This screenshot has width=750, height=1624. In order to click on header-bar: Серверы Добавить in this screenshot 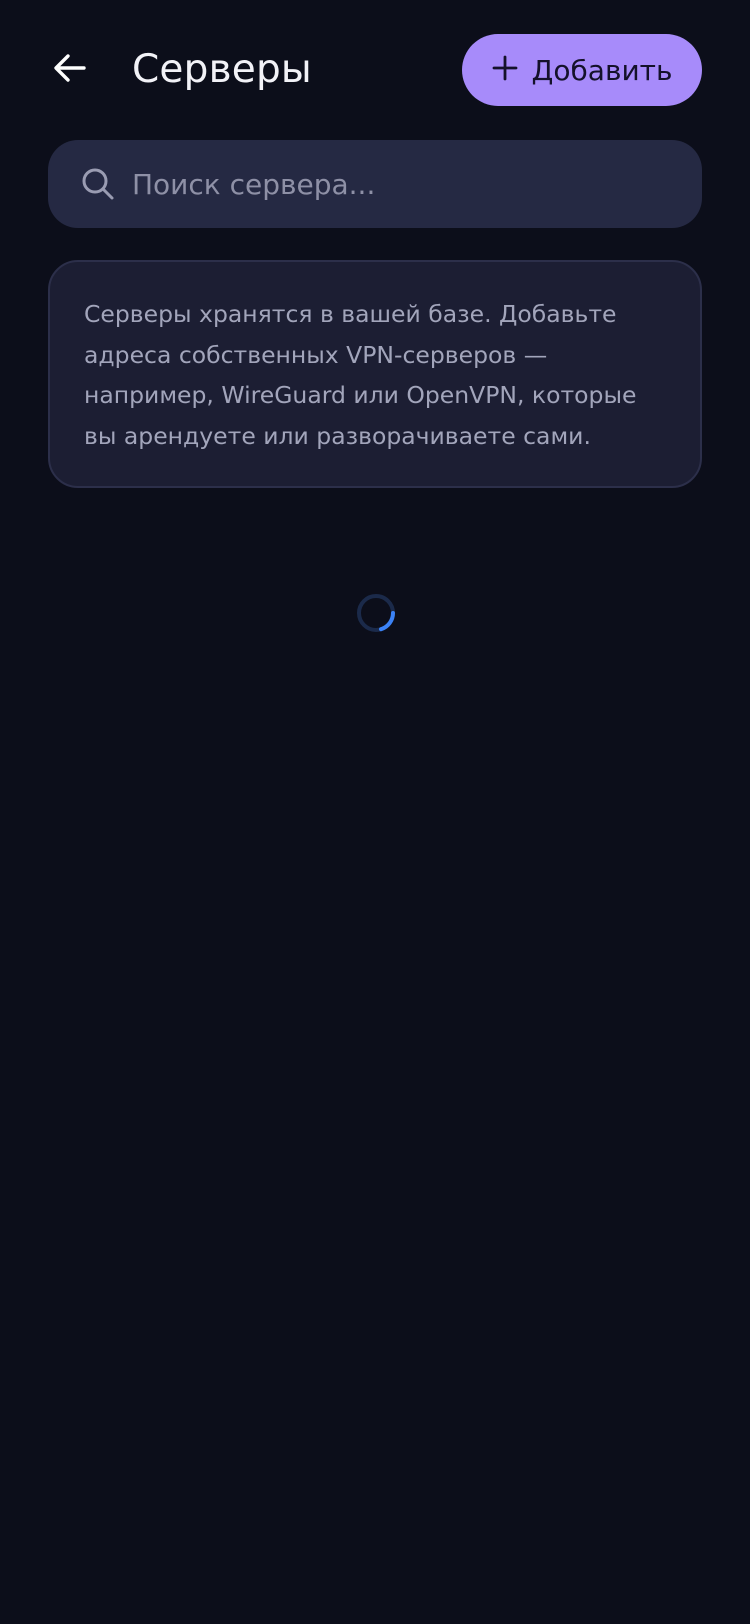, I will do `click(375, 70)`.